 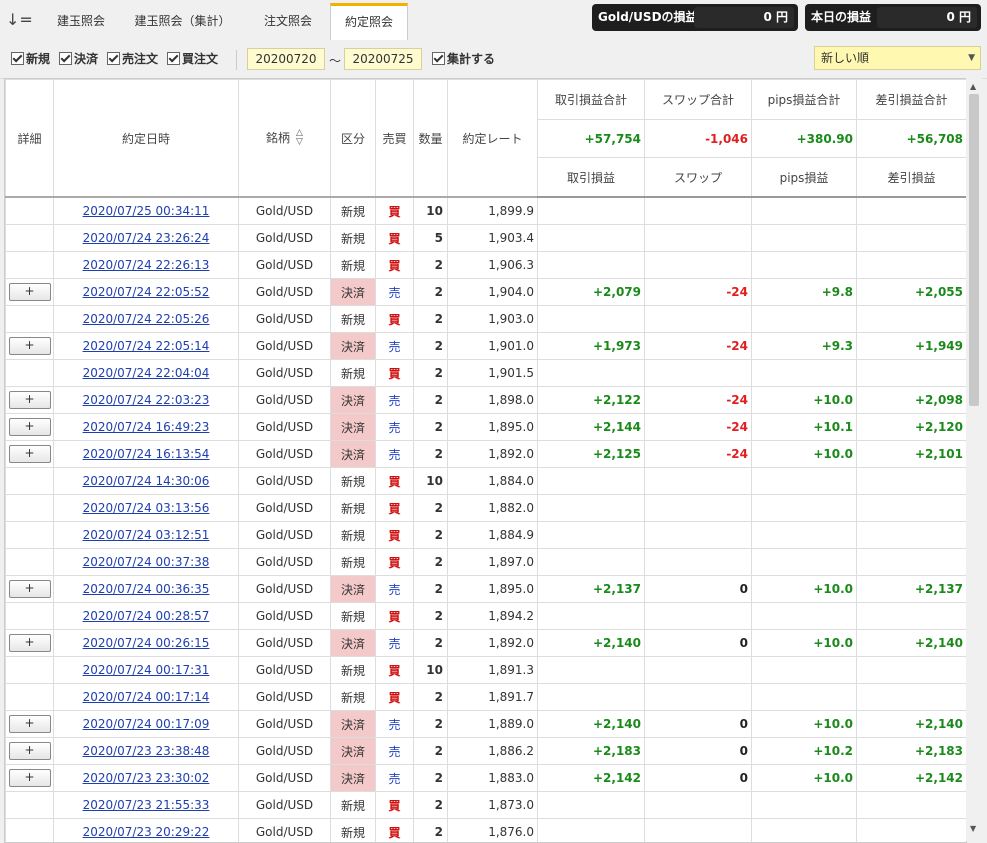 I want to click on pips-cell: +10.0, so click(x=804, y=589).